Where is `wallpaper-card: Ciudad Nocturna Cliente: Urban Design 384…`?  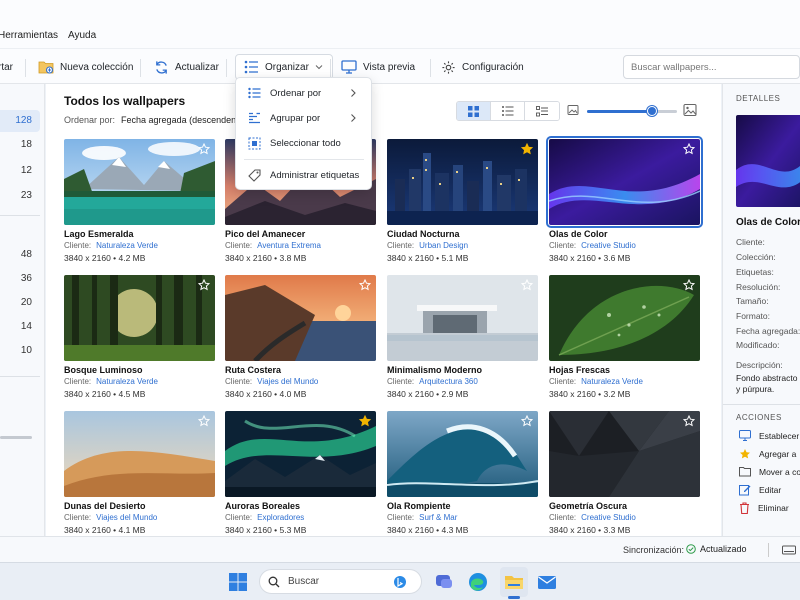
wallpaper-card: Ciudad Nocturna Cliente: Urban Design 384… is located at coordinates (462, 201).